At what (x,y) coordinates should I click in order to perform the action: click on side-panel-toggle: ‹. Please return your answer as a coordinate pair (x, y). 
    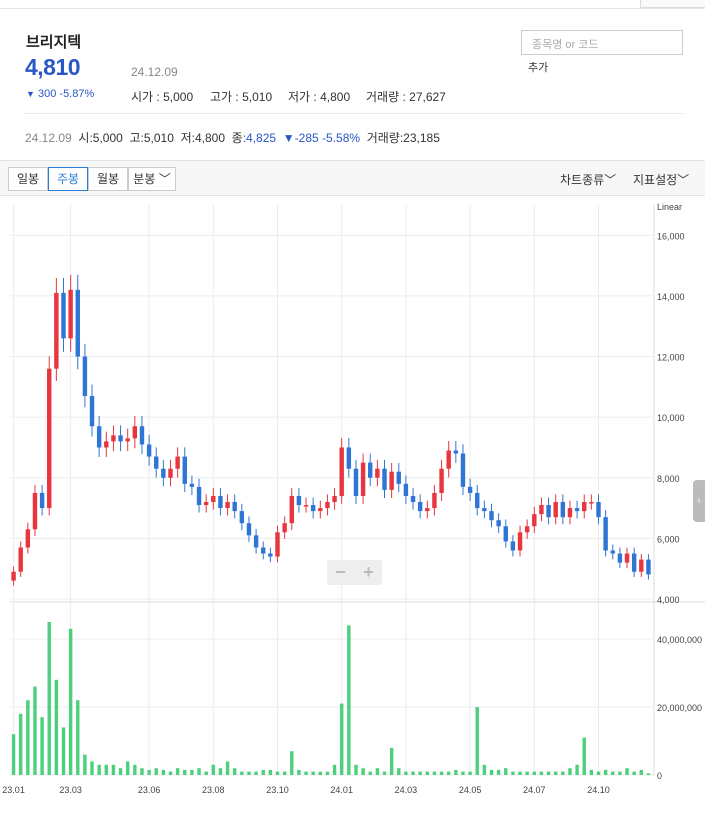
    Looking at the image, I should click on (699, 501).